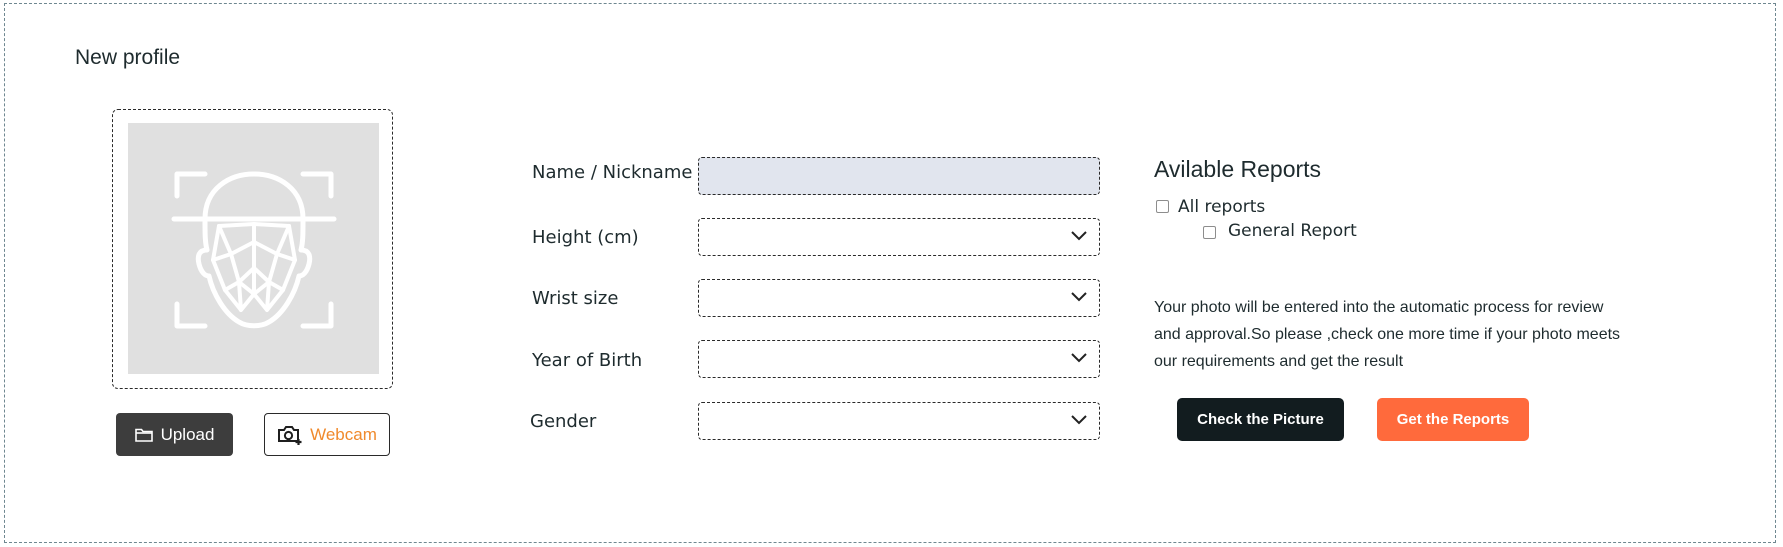 The width and height of the screenshot is (1783, 547). Describe the element at coordinates (187, 434) in the screenshot. I see `upload-label: Upload` at that location.